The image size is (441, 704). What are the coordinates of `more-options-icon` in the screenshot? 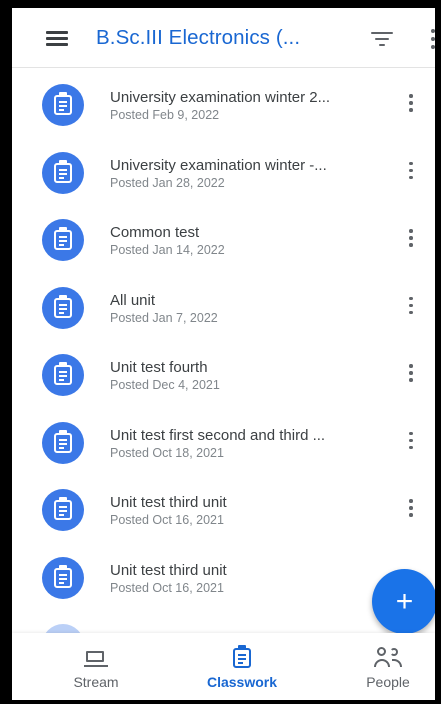 It's located at (432, 39).